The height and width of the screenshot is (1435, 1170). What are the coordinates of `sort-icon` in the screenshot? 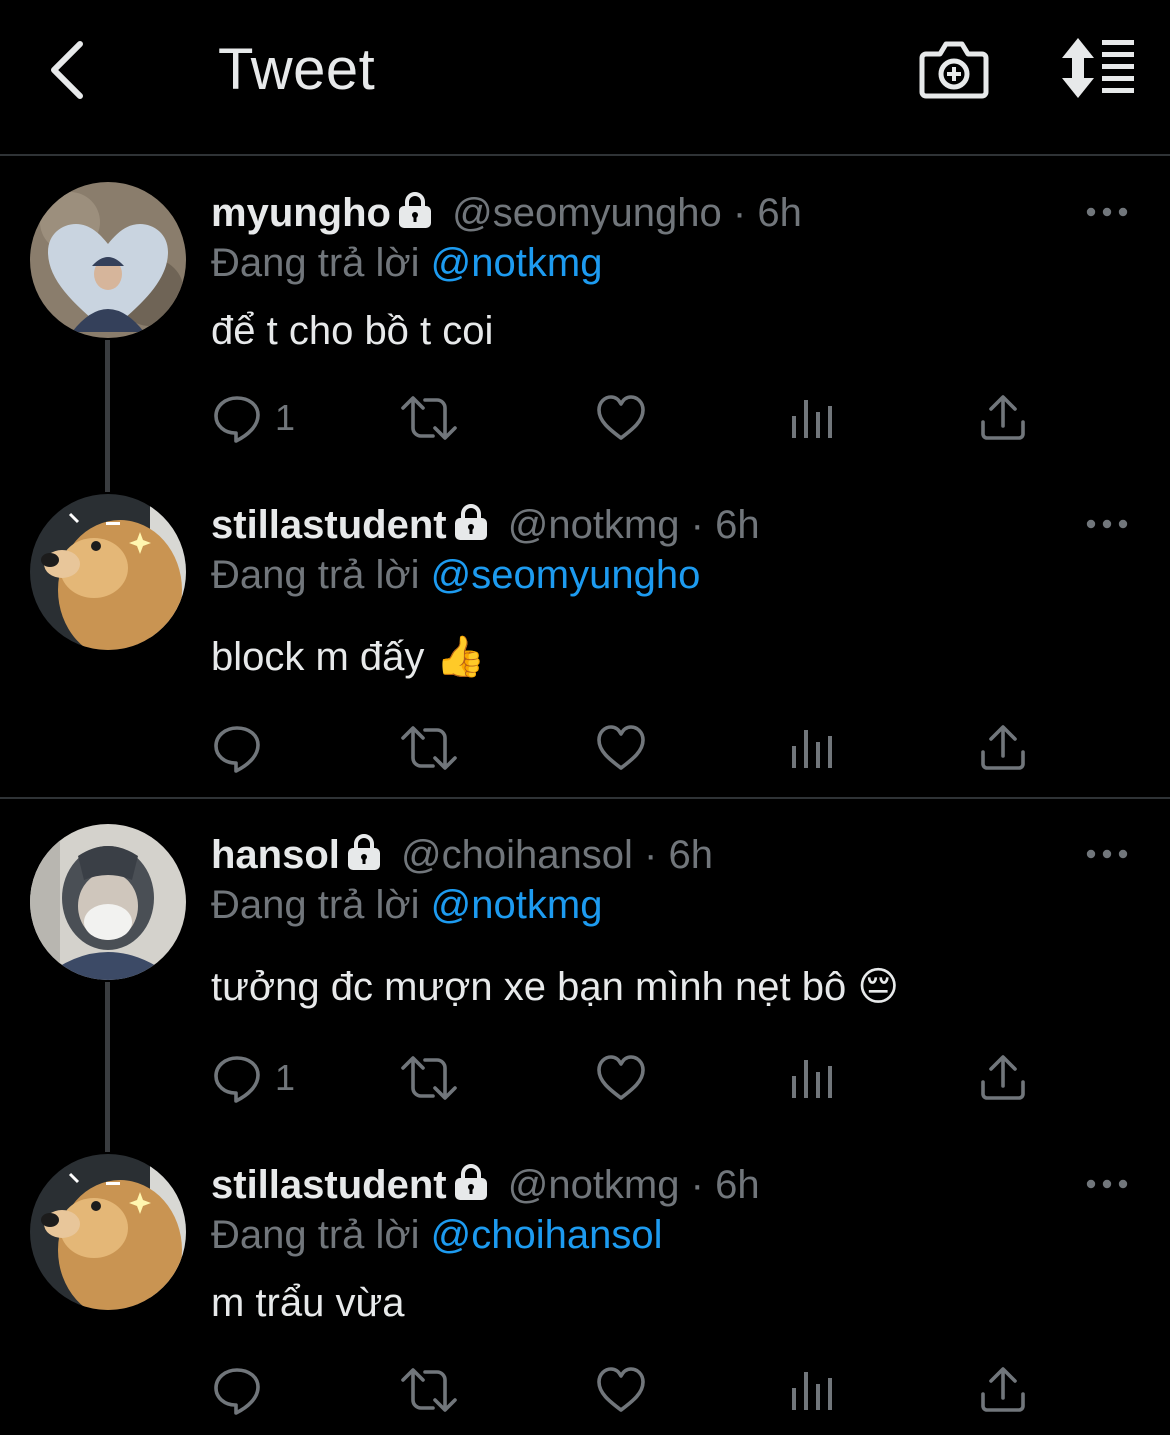 It's located at (1098, 68).